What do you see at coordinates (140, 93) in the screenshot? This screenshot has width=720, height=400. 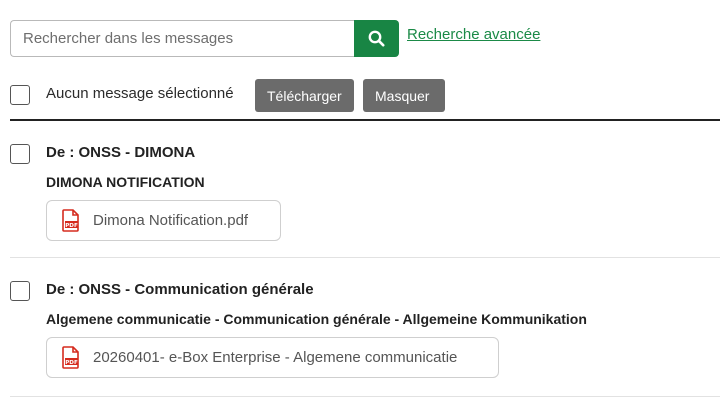 I see `selection-status: Aucun message sélectionné` at bounding box center [140, 93].